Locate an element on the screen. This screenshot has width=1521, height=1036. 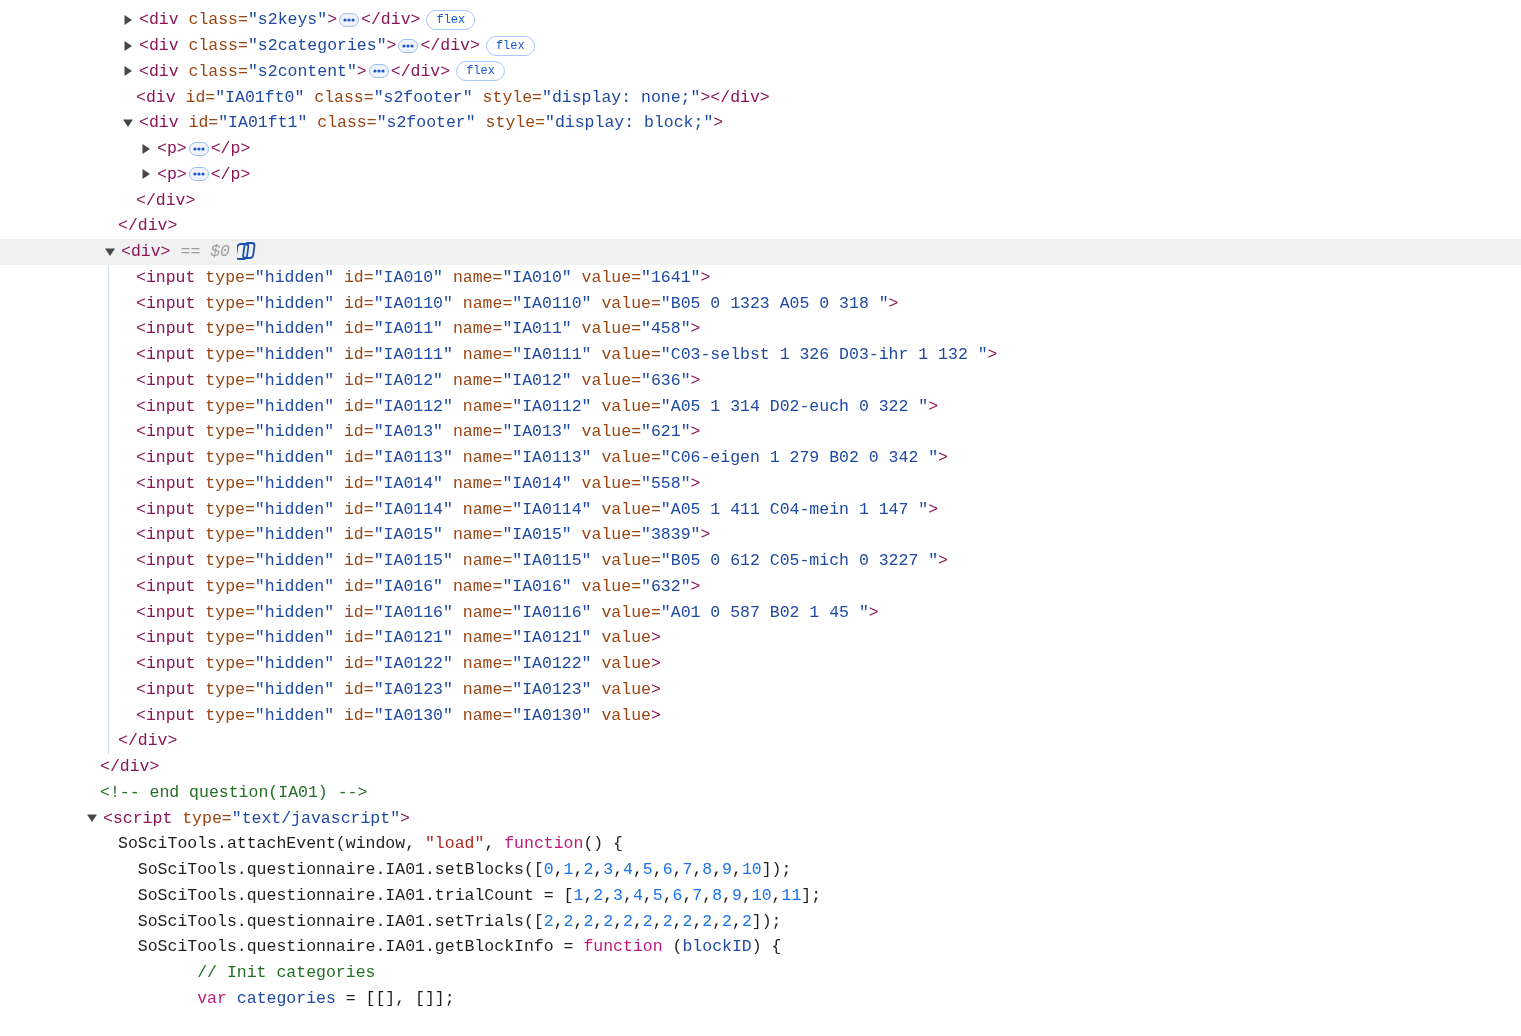
html-tag-line: <input type="hidden" id="IA0130" name="IA0130" value> is located at coordinates (398, 715).